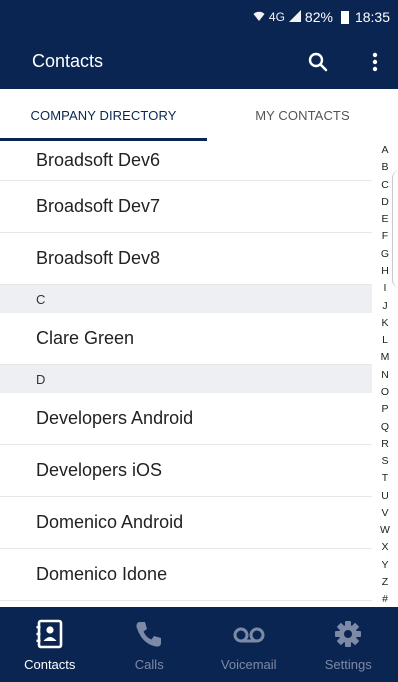 This screenshot has width=398, height=682. What do you see at coordinates (103, 115) in the screenshot?
I see `tab-company-directory: COMPANY DIRECTORY` at bounding box center [103, 115].